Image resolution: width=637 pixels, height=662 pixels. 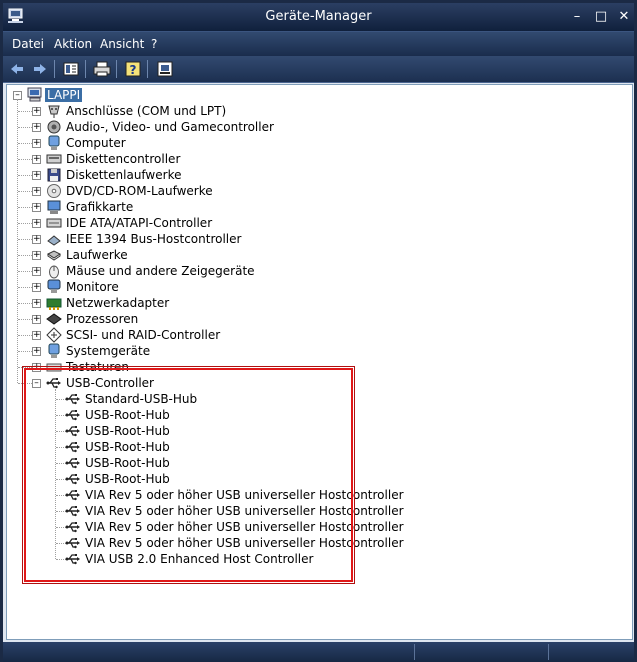 I want to click on category-label: Diskettencontroller, so click(x=123, y=159).